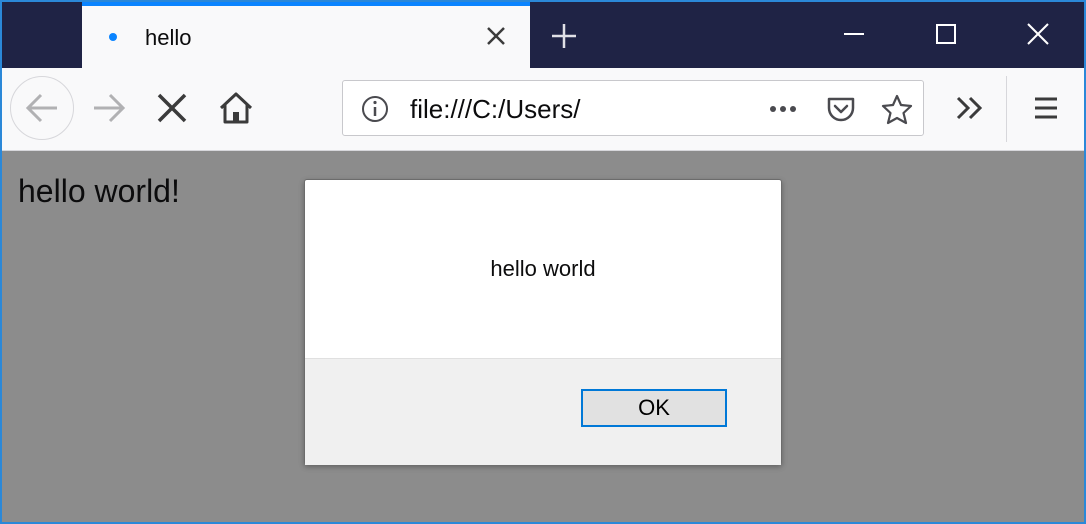 This screenshot has height=524, width=1086. Describe the element at coordinates (236, 108) in the screenshot. I see `home-icon` at that location.